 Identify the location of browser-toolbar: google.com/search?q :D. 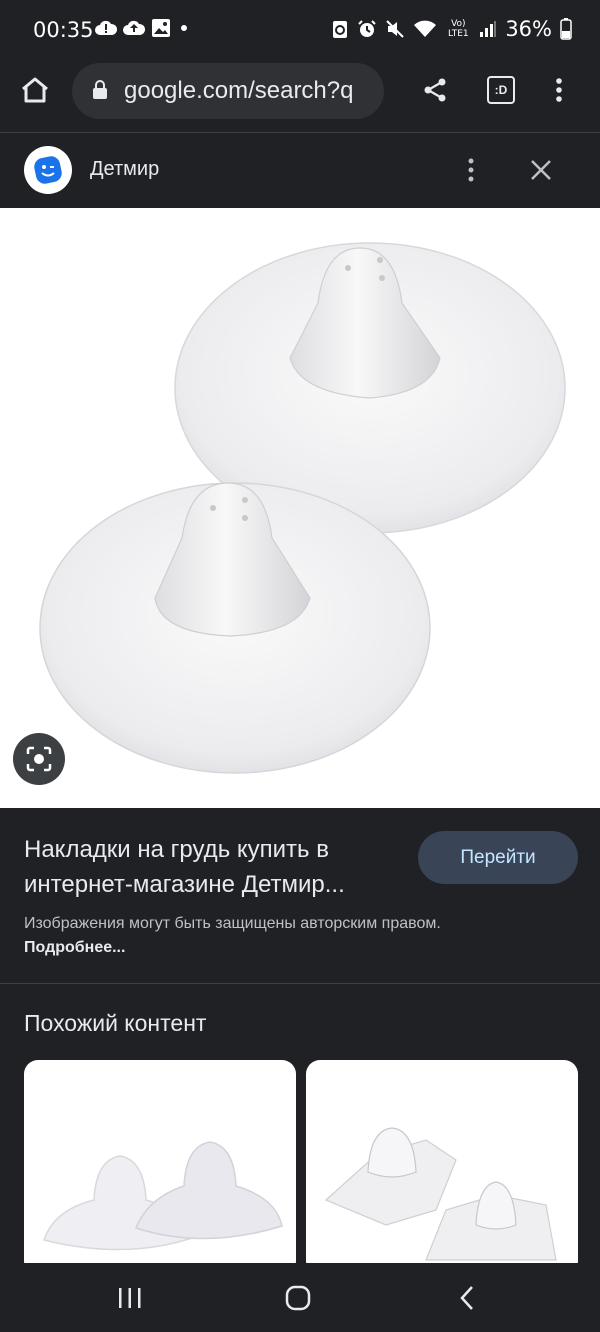
(300, 97).